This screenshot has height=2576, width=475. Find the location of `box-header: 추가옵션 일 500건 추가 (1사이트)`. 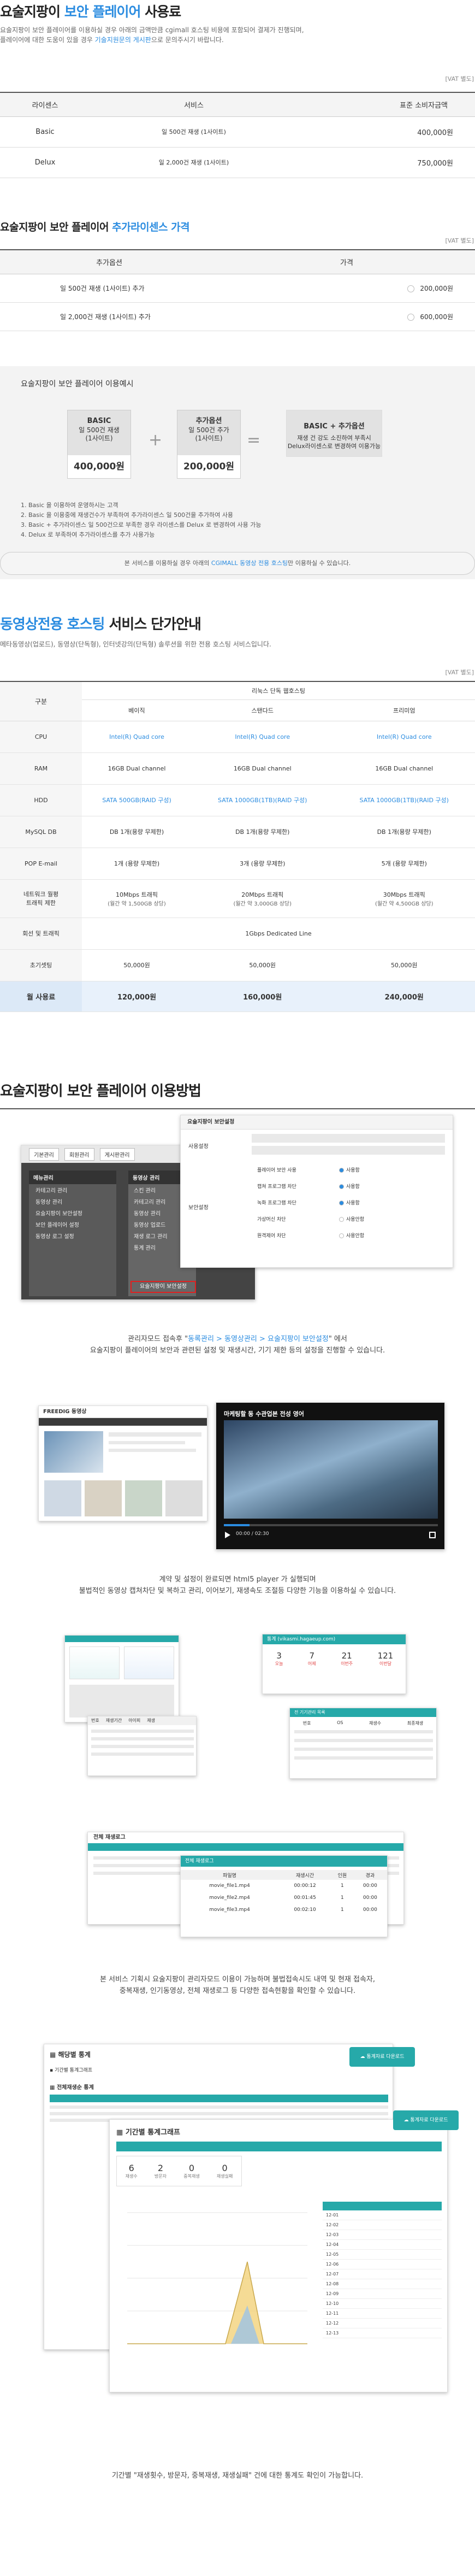

box-header: 추가옵션 일 500건 추가 (1사이트) is located at coordinates (208, 433).